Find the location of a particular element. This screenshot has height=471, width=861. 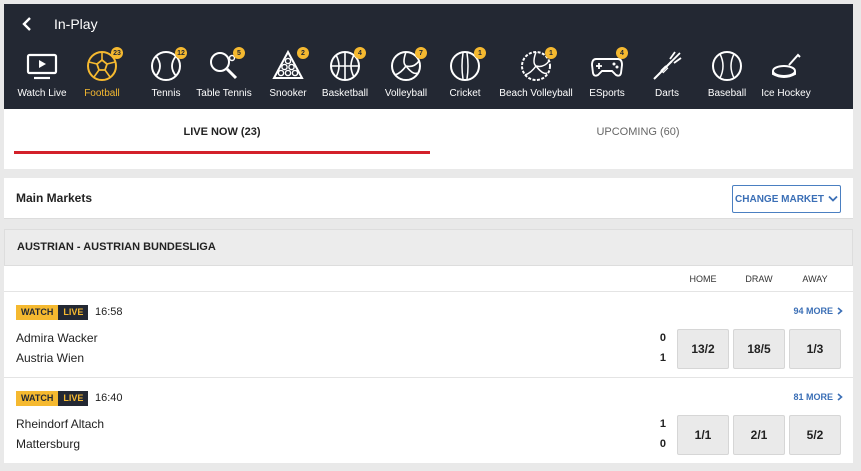

sport-label: Volleyball is located at coordinates (406, 93).